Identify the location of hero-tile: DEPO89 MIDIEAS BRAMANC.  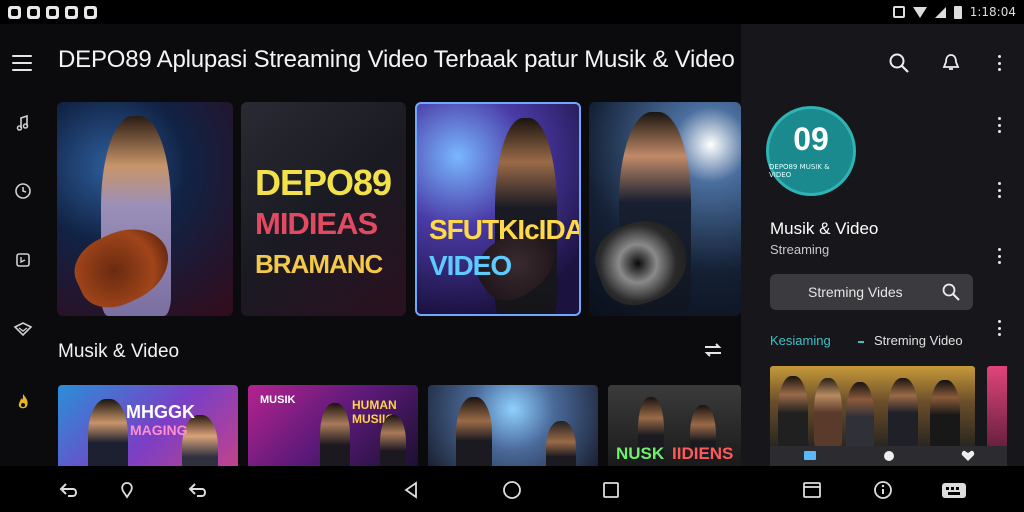
(323, 209).